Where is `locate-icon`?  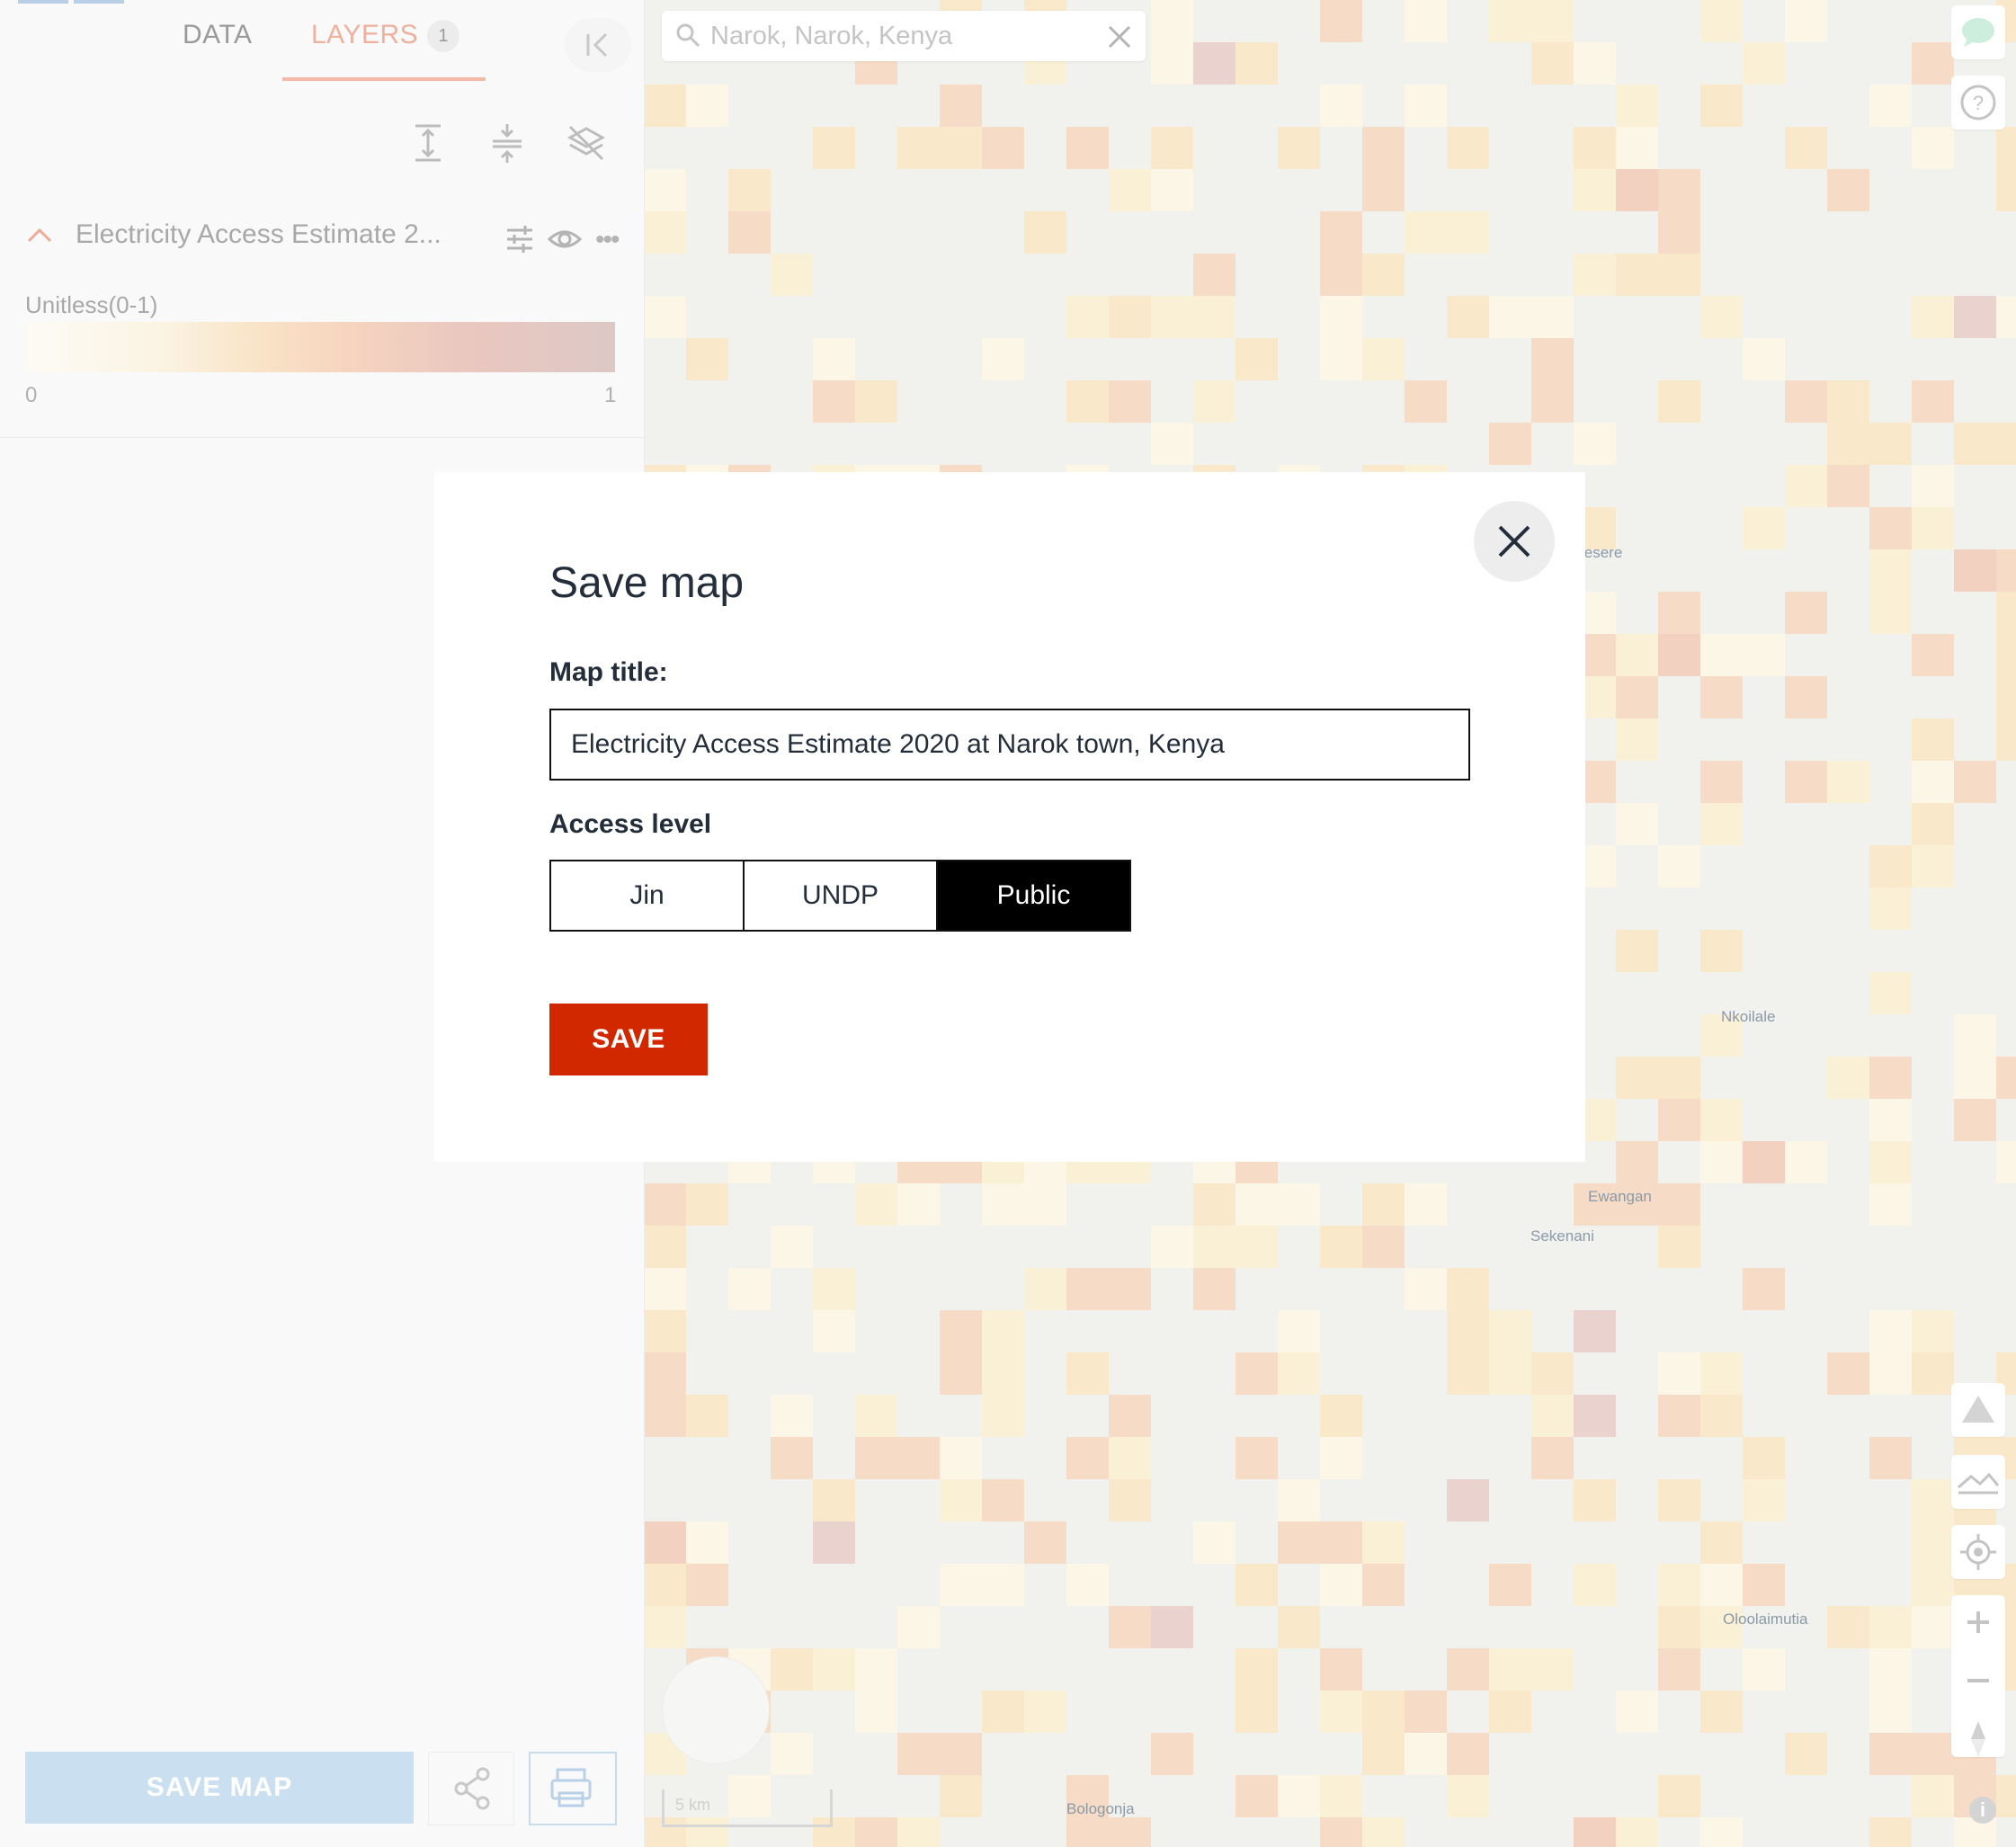
locate-icon is located at coordinates (1978, 1552).